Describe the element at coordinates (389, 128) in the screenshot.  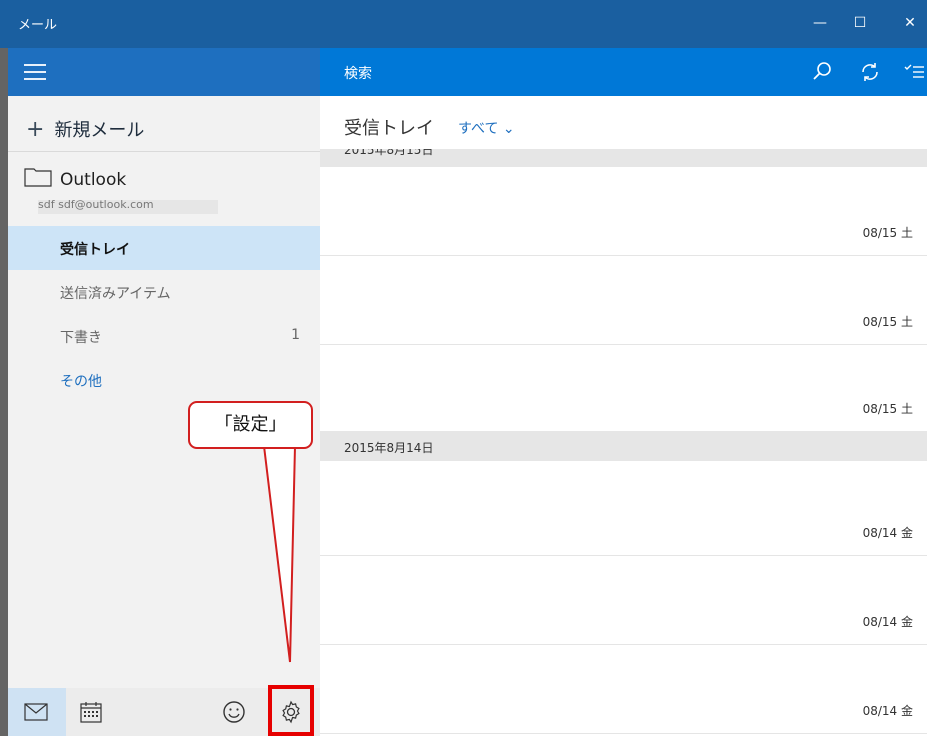
I see `folder-title: 受信トレイ` at that location.